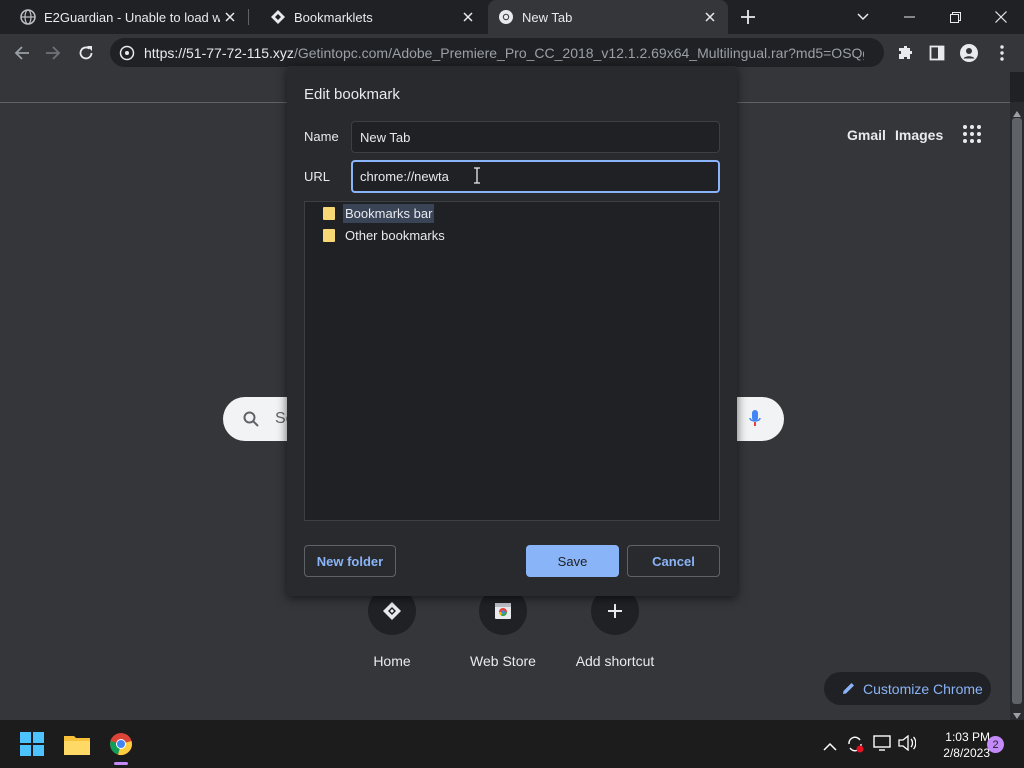 This screenshot has width=1024, height=768. What do you see at coordinates (615, 661) in the screenshot?
I see `shortcut-label: Add shortcut` at bounding box center [615, 661].